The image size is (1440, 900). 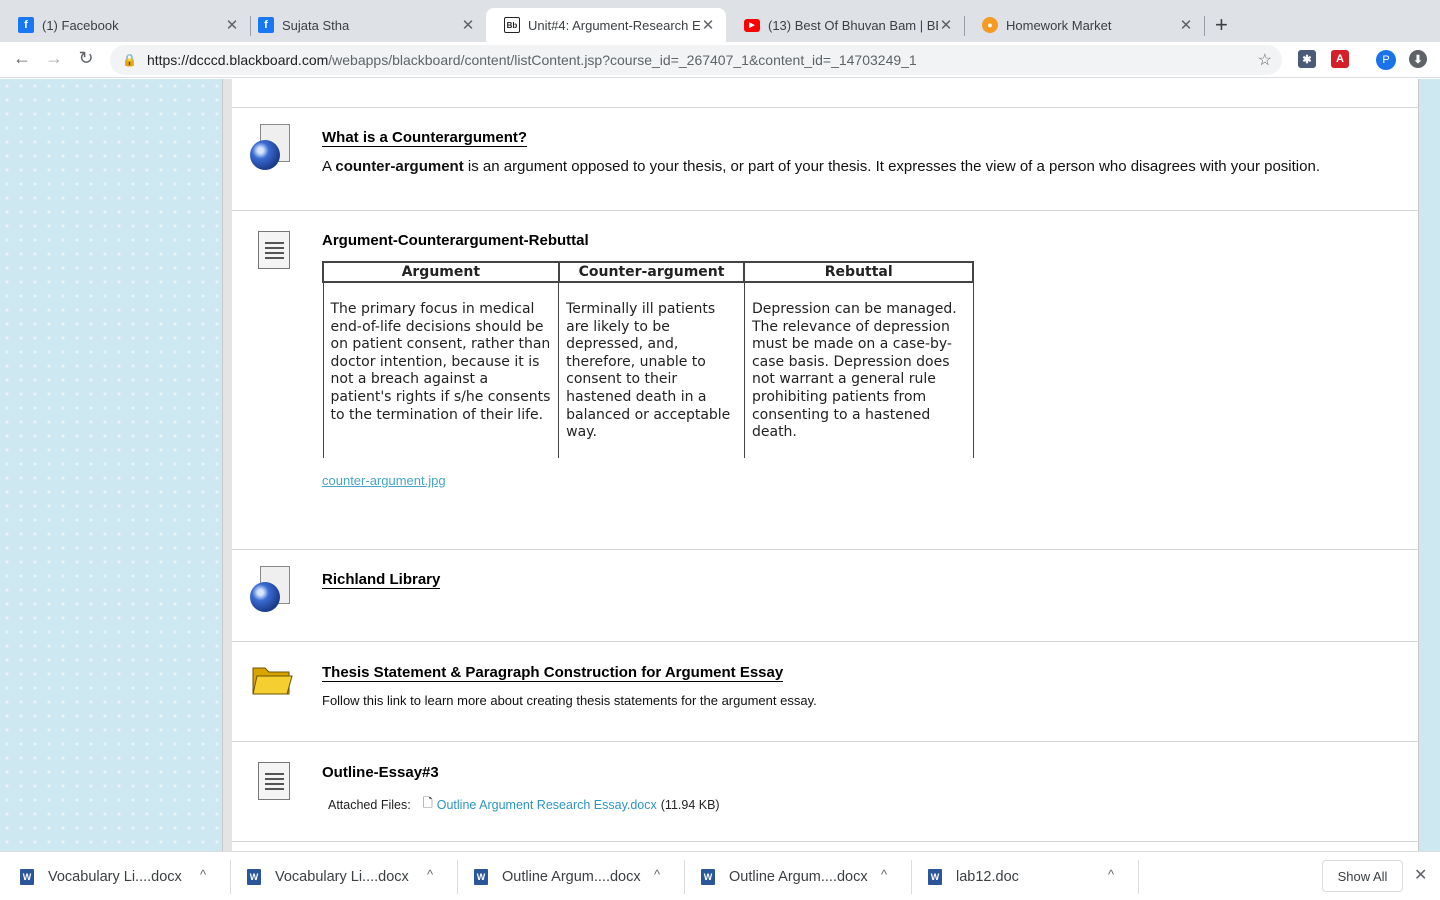 I want to click on image-file-link: counter-argument.jpg, so click(x=384, y=480).